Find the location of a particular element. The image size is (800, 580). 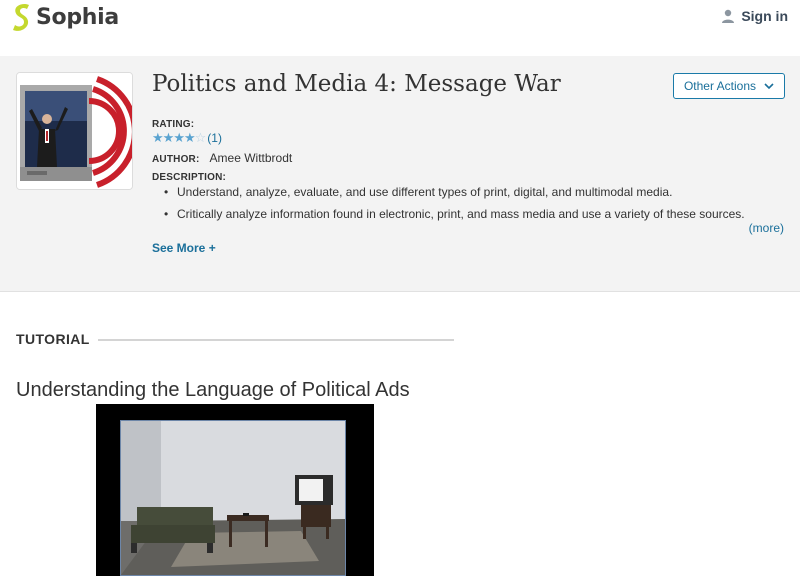

rating: ★★★★☆ (1) is located at coordinates (187, 138).